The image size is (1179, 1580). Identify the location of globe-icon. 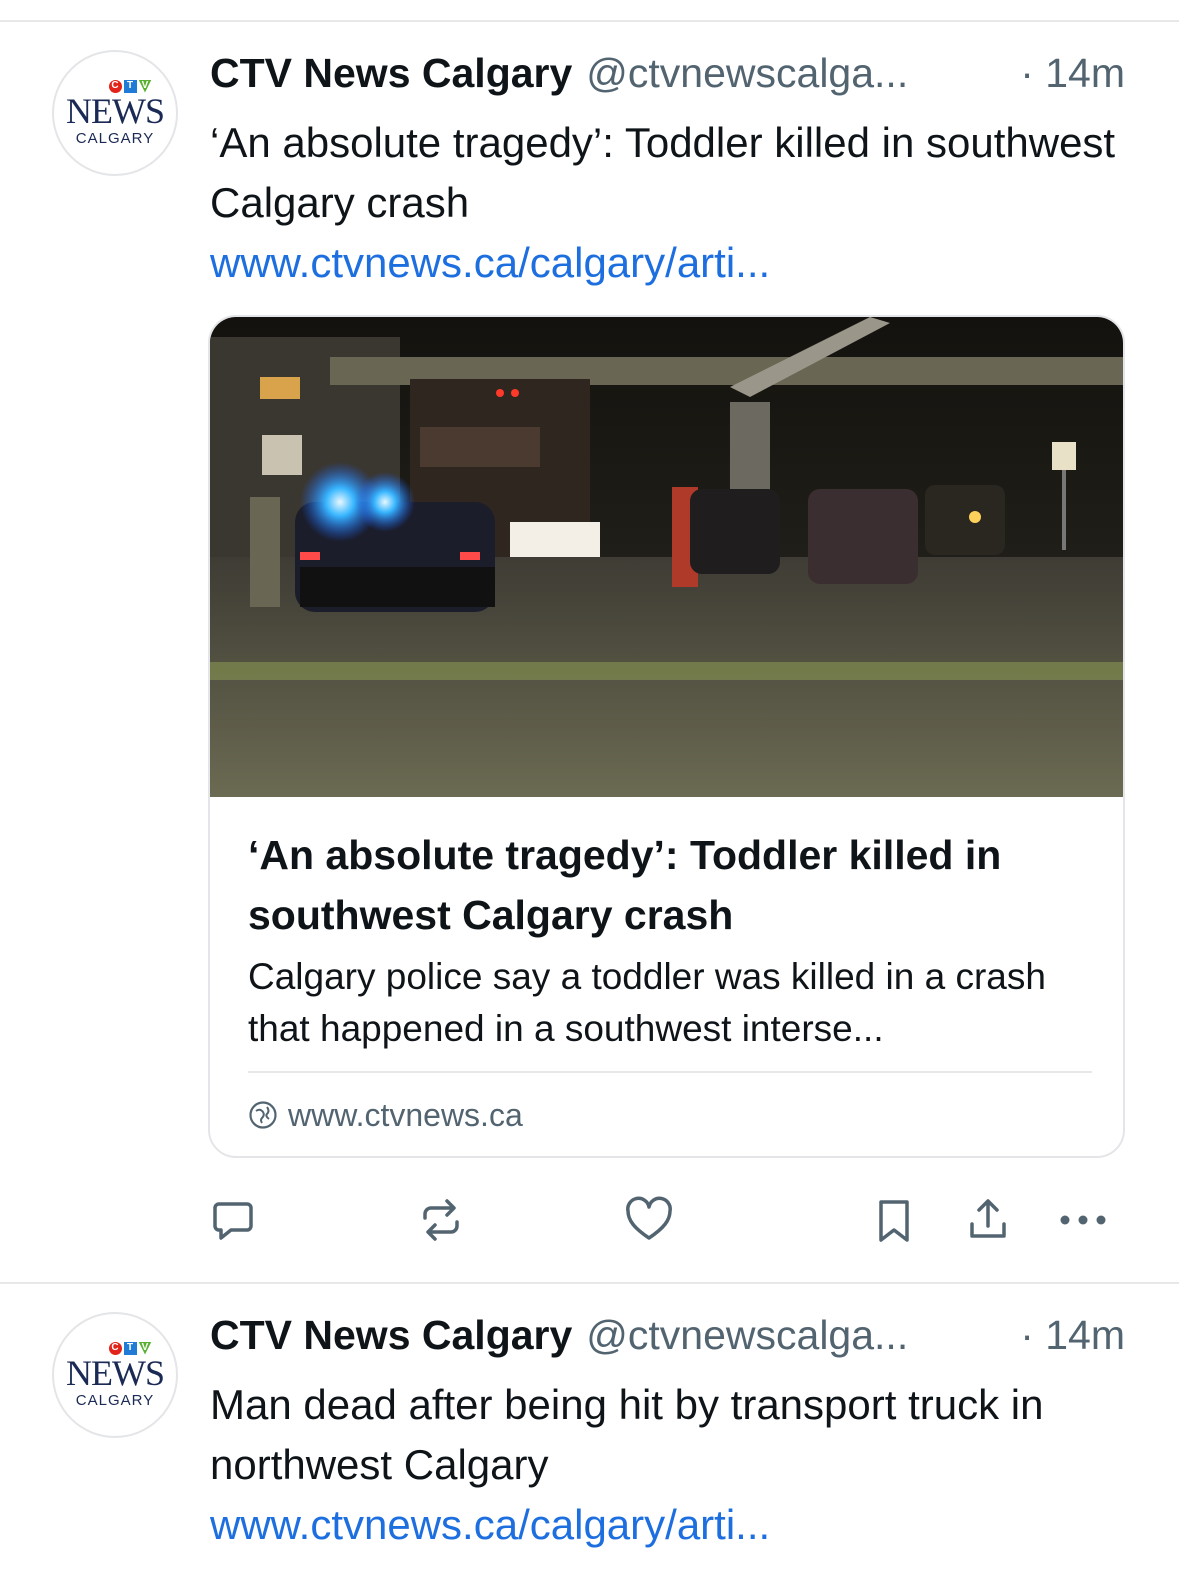
(263, 1115).